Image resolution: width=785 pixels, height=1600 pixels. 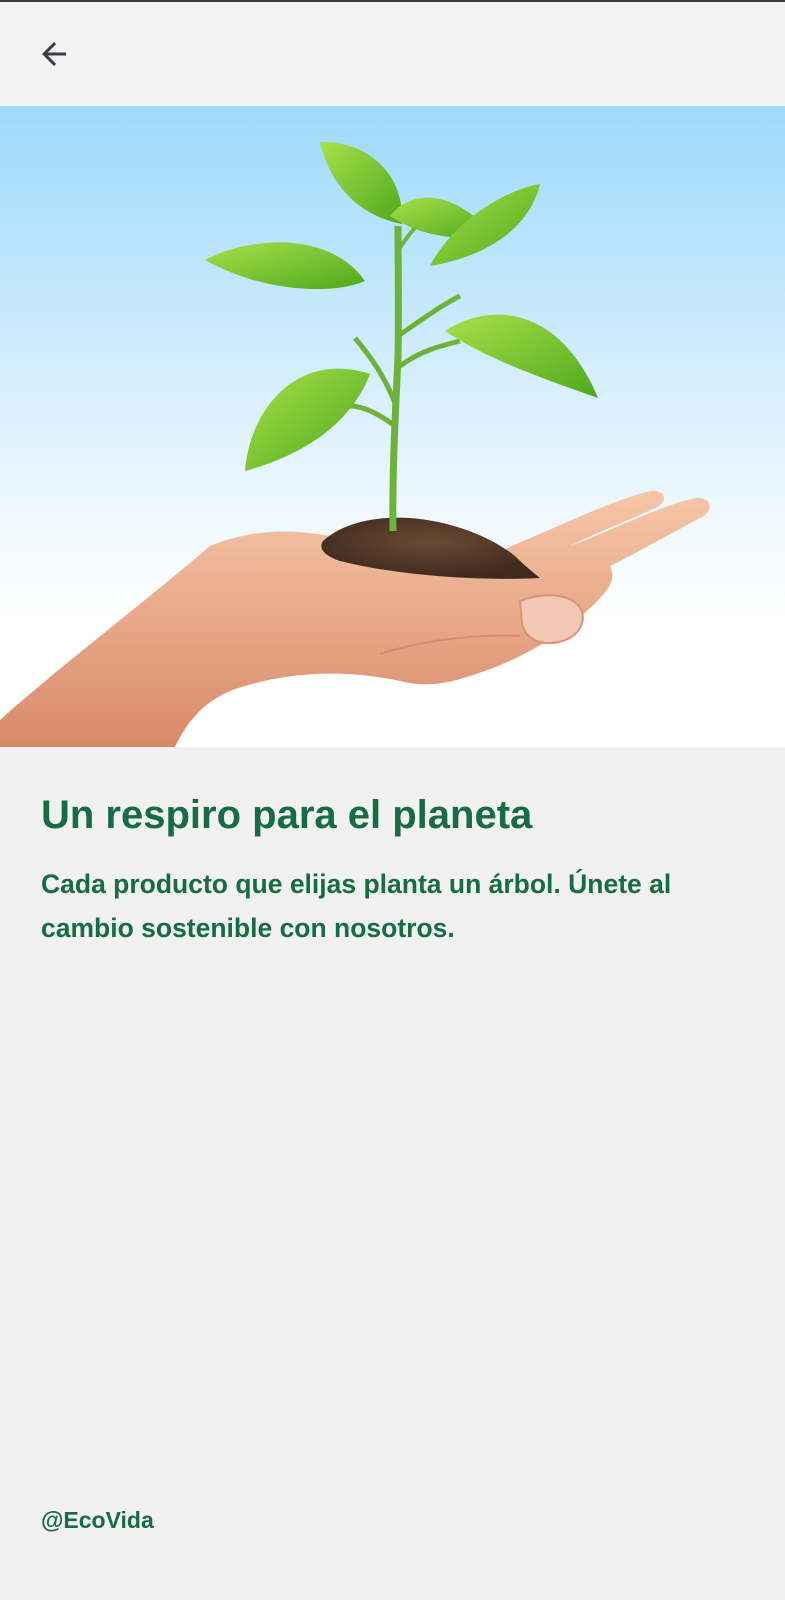 I want to click on app-bar, so click(x=392, y=54).